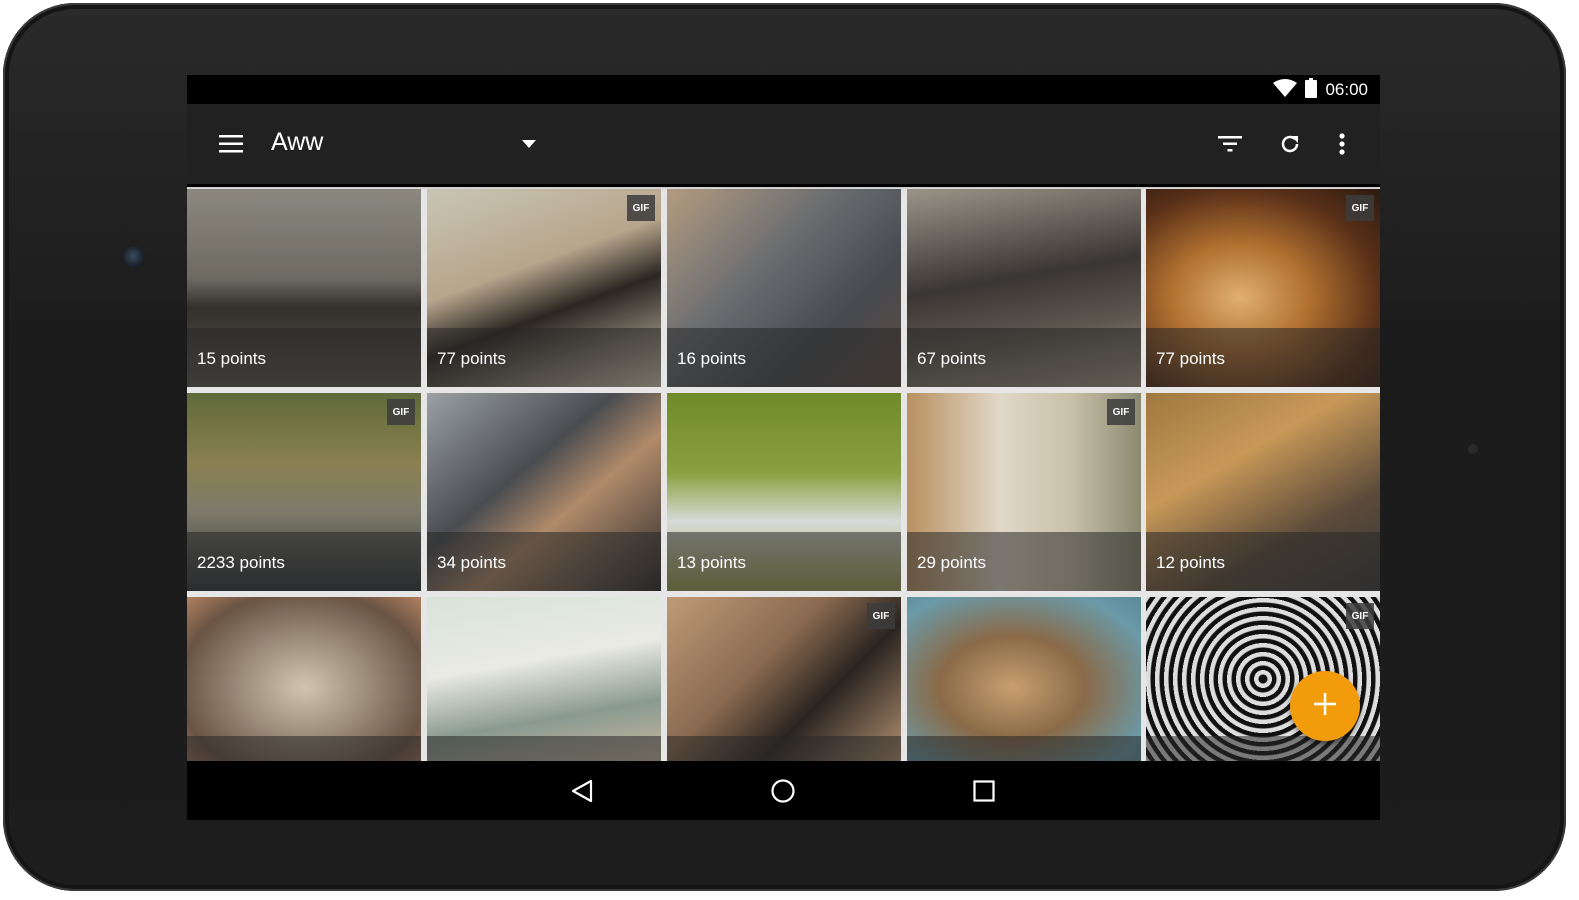 The height and width of the screenshot is (900, 1579). I want to click on post-points: 16 points, so click(711, 358).